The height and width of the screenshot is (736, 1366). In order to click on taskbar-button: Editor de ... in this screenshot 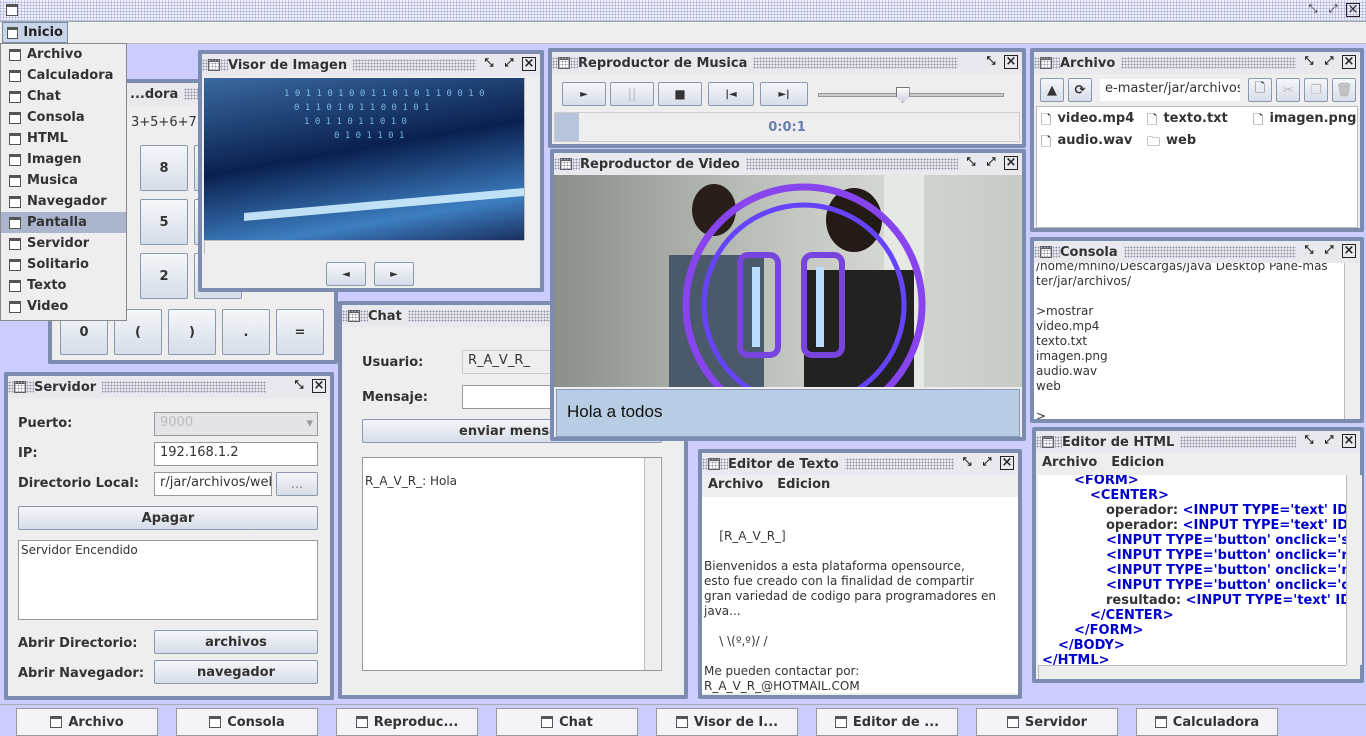, I will do `click(887, 722)`.